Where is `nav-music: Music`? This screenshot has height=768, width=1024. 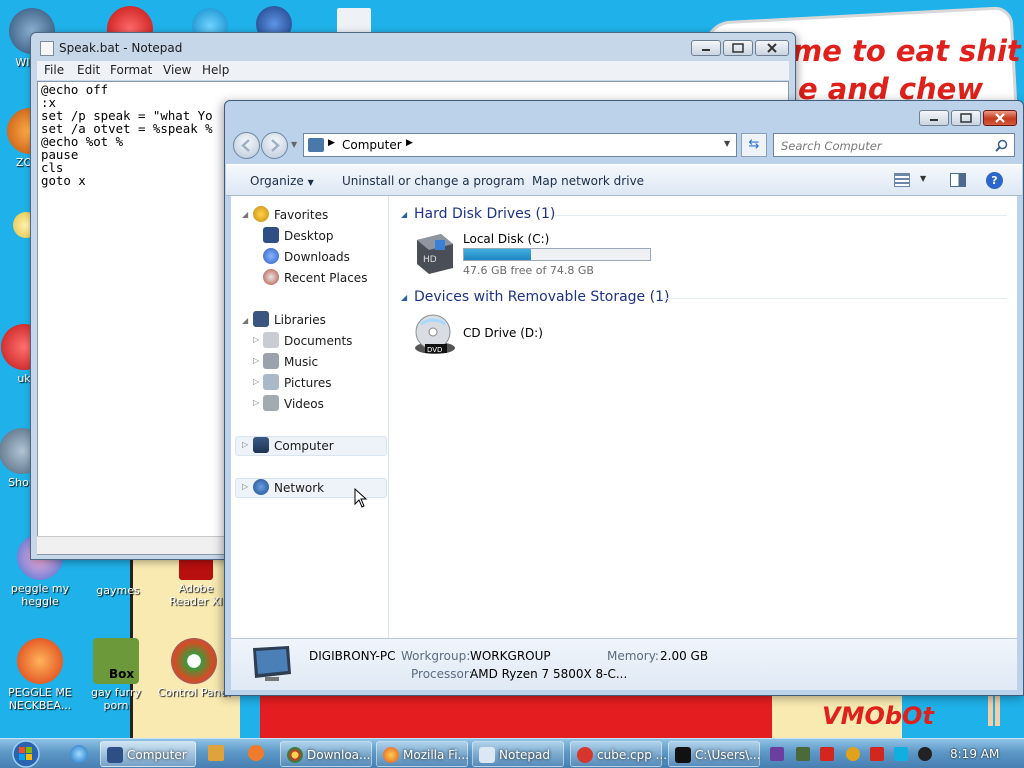
nav-music: Music is located at coordinates (301, 362).